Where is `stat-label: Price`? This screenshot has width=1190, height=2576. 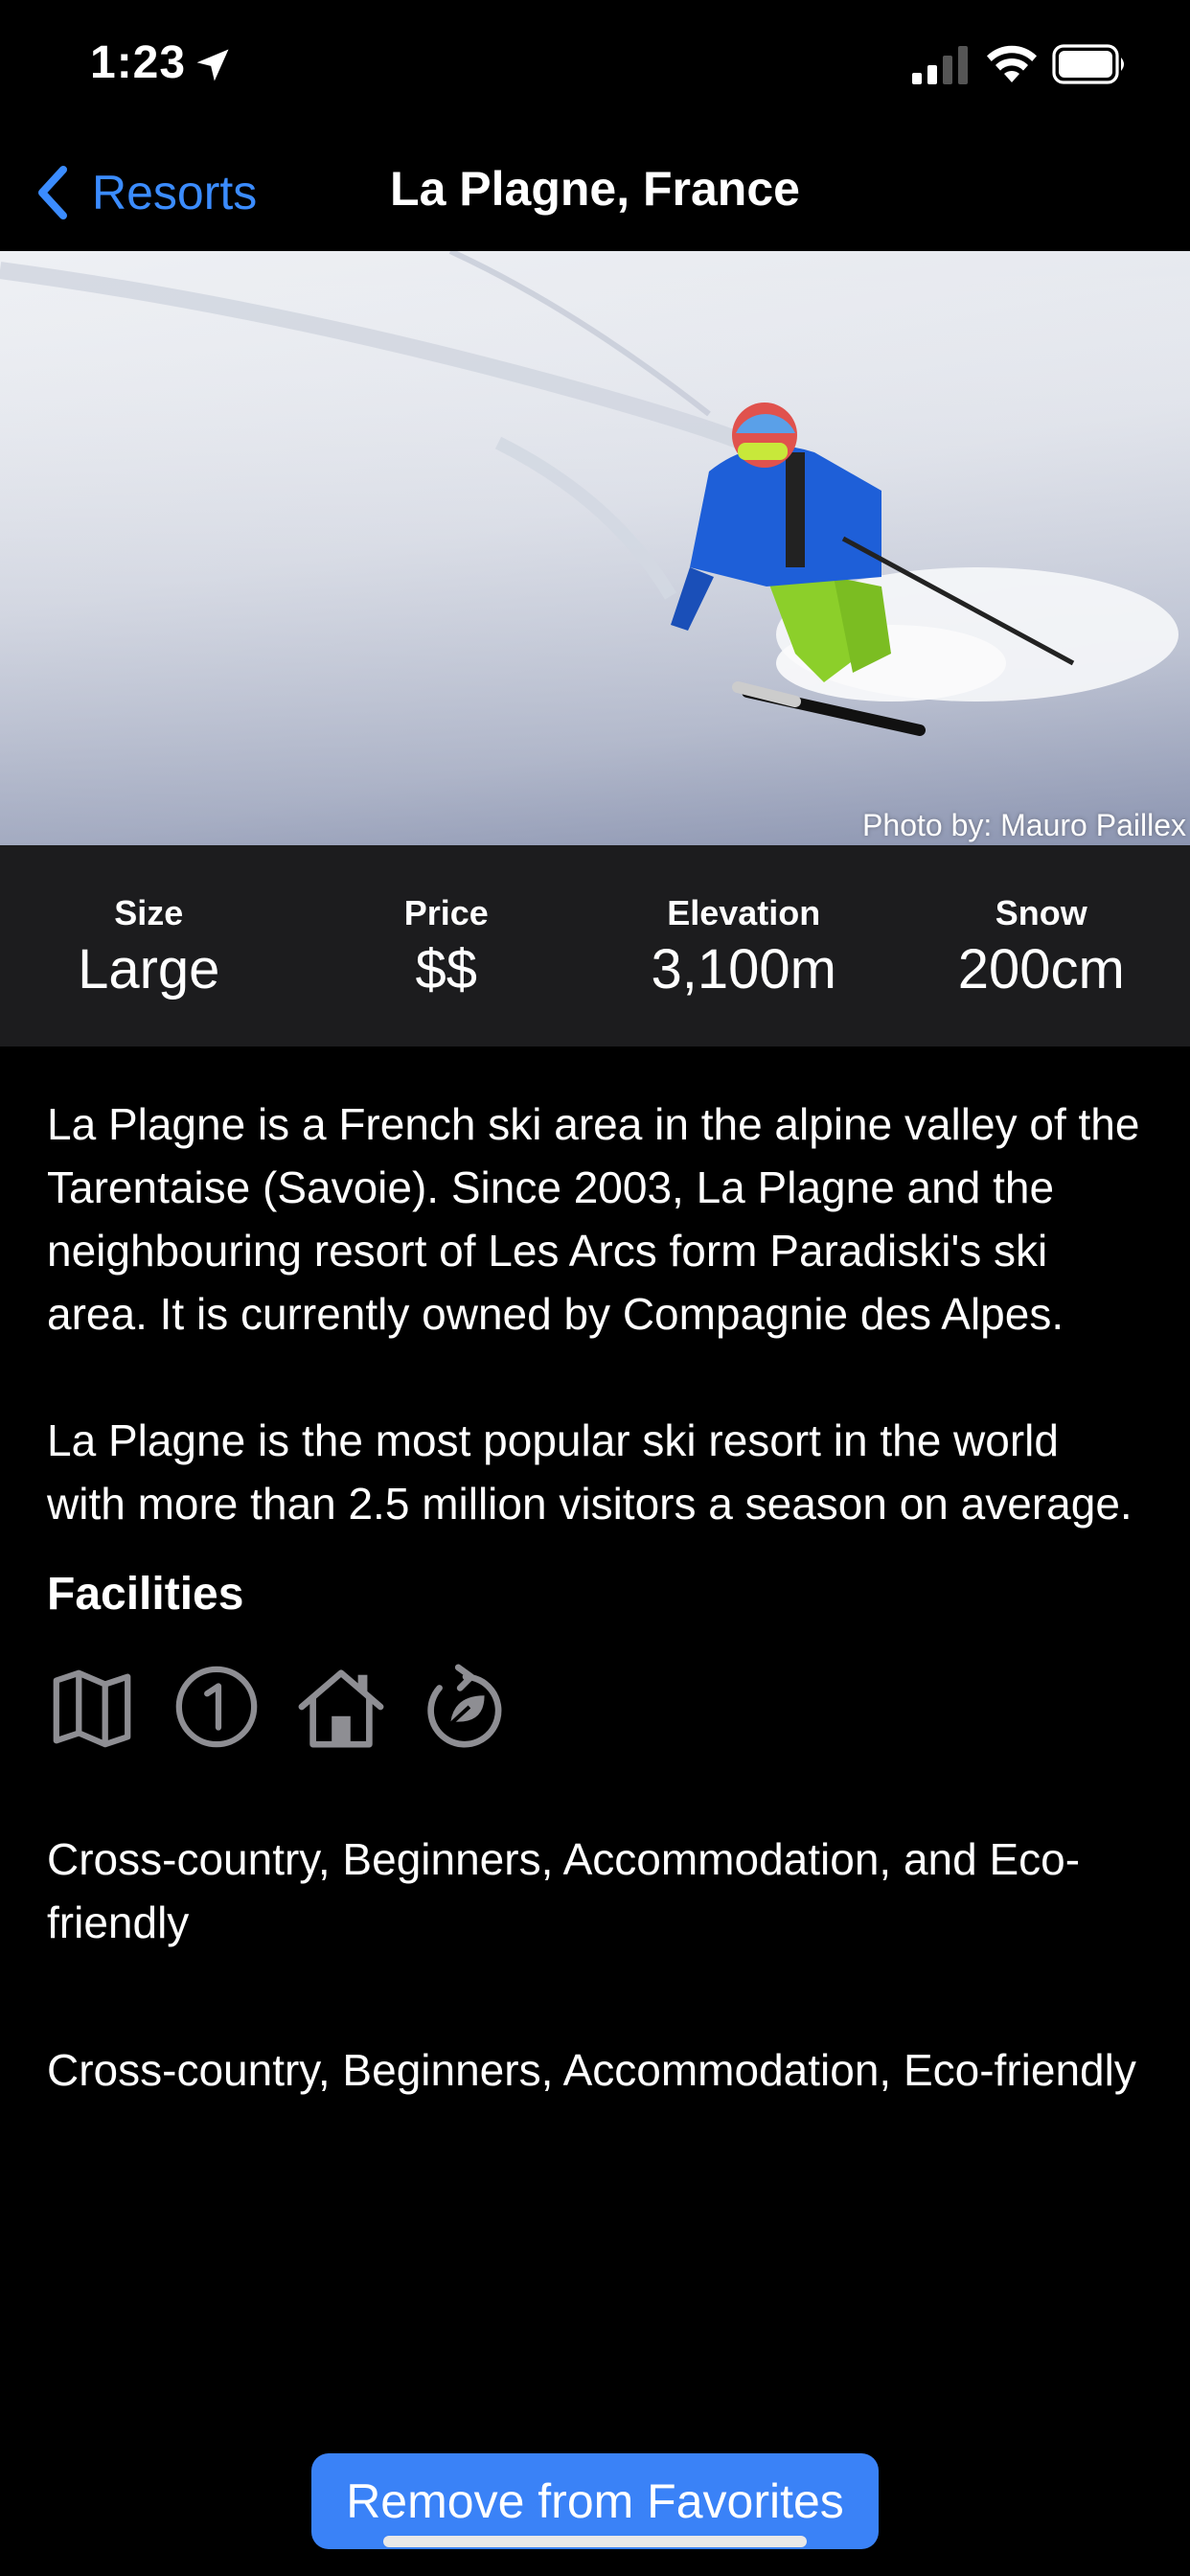
stat-label: Price is located at coordinates (446, 912).